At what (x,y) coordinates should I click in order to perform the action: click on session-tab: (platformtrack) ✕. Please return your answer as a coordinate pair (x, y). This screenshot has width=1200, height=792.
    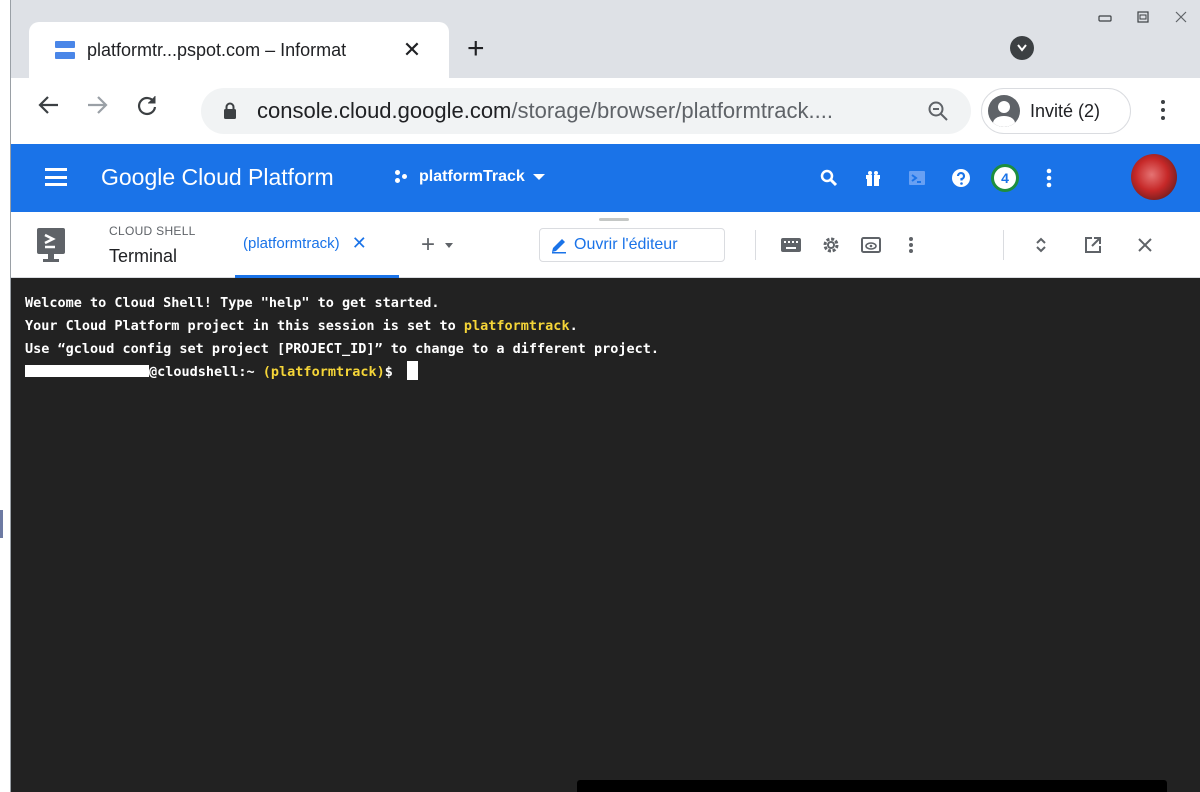
    Looking at the image, I should click on (317, 245).